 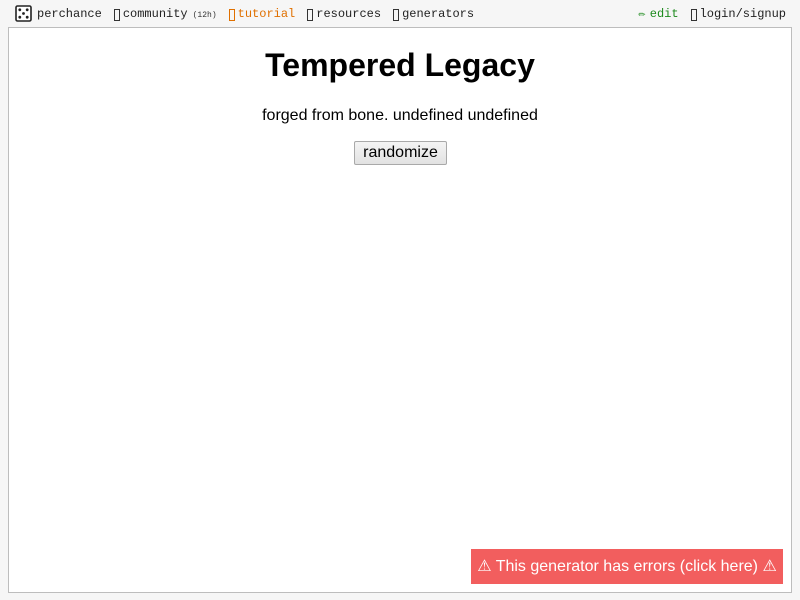 I want to click on login-icon, so click(x=693, y=15).